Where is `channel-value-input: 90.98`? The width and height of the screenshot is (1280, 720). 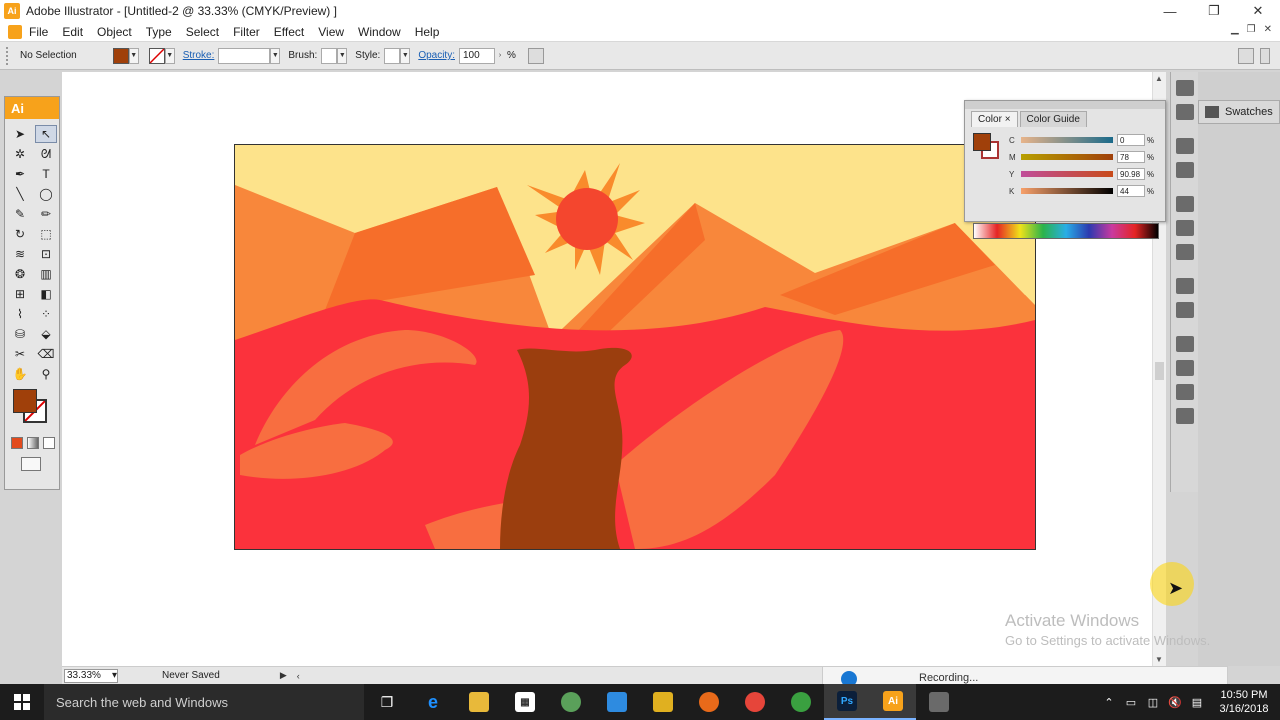
channel-value-input: 90.98 is located at coordinates (1131, 174).